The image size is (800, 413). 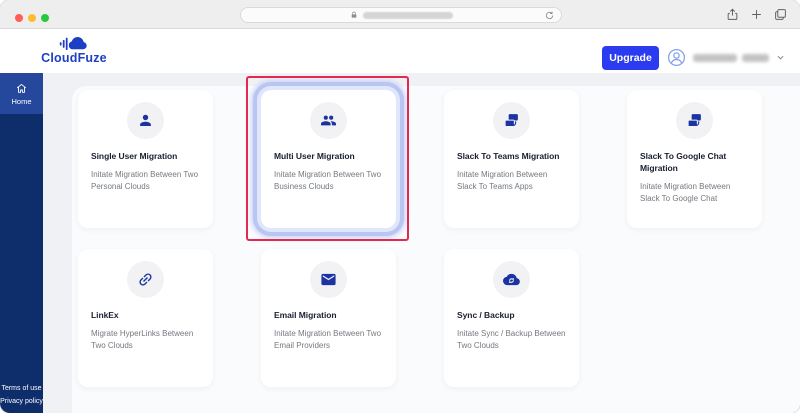 I want to click on brand-name: CloudFuze, so click(x=74, y=58).